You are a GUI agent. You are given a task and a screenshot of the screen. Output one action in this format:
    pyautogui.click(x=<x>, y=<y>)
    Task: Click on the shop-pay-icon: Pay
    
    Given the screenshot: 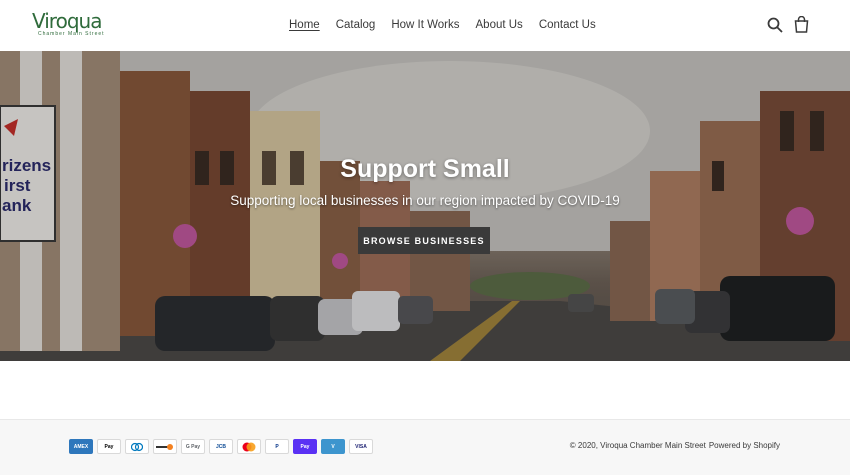 What is the action you would take?
    pyautogui.click(x=305, y=446)
    